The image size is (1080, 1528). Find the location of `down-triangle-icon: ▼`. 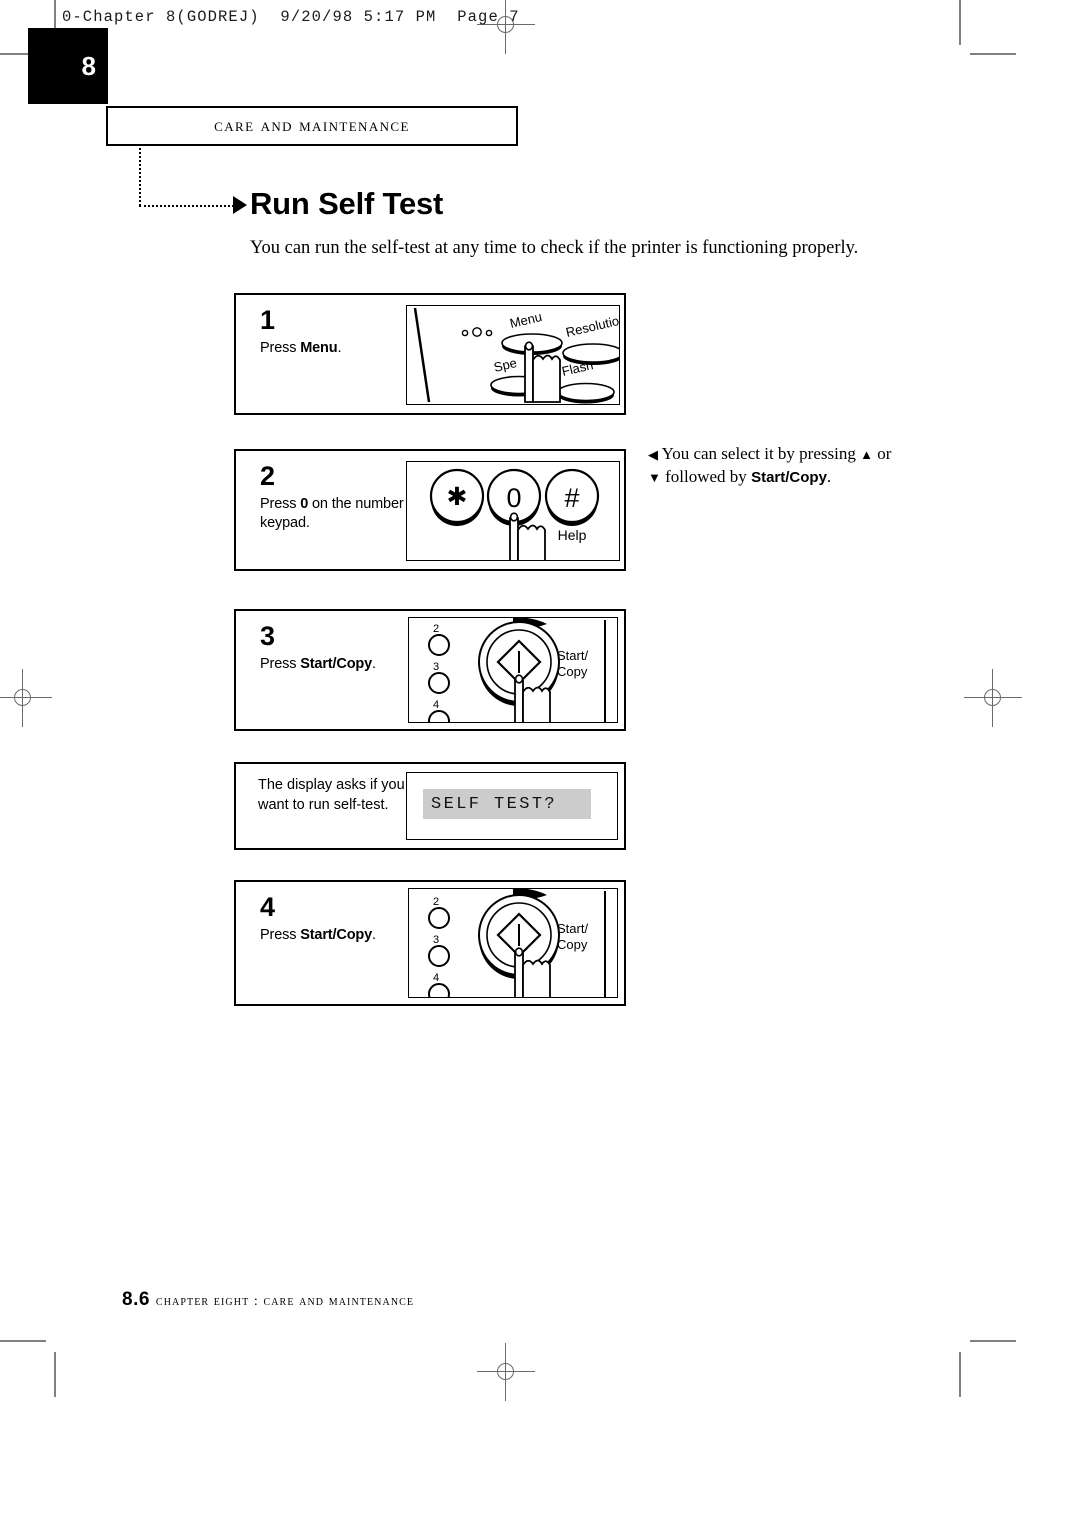

down-triangle-icon: ▼ is located at coordinates (654, 477).